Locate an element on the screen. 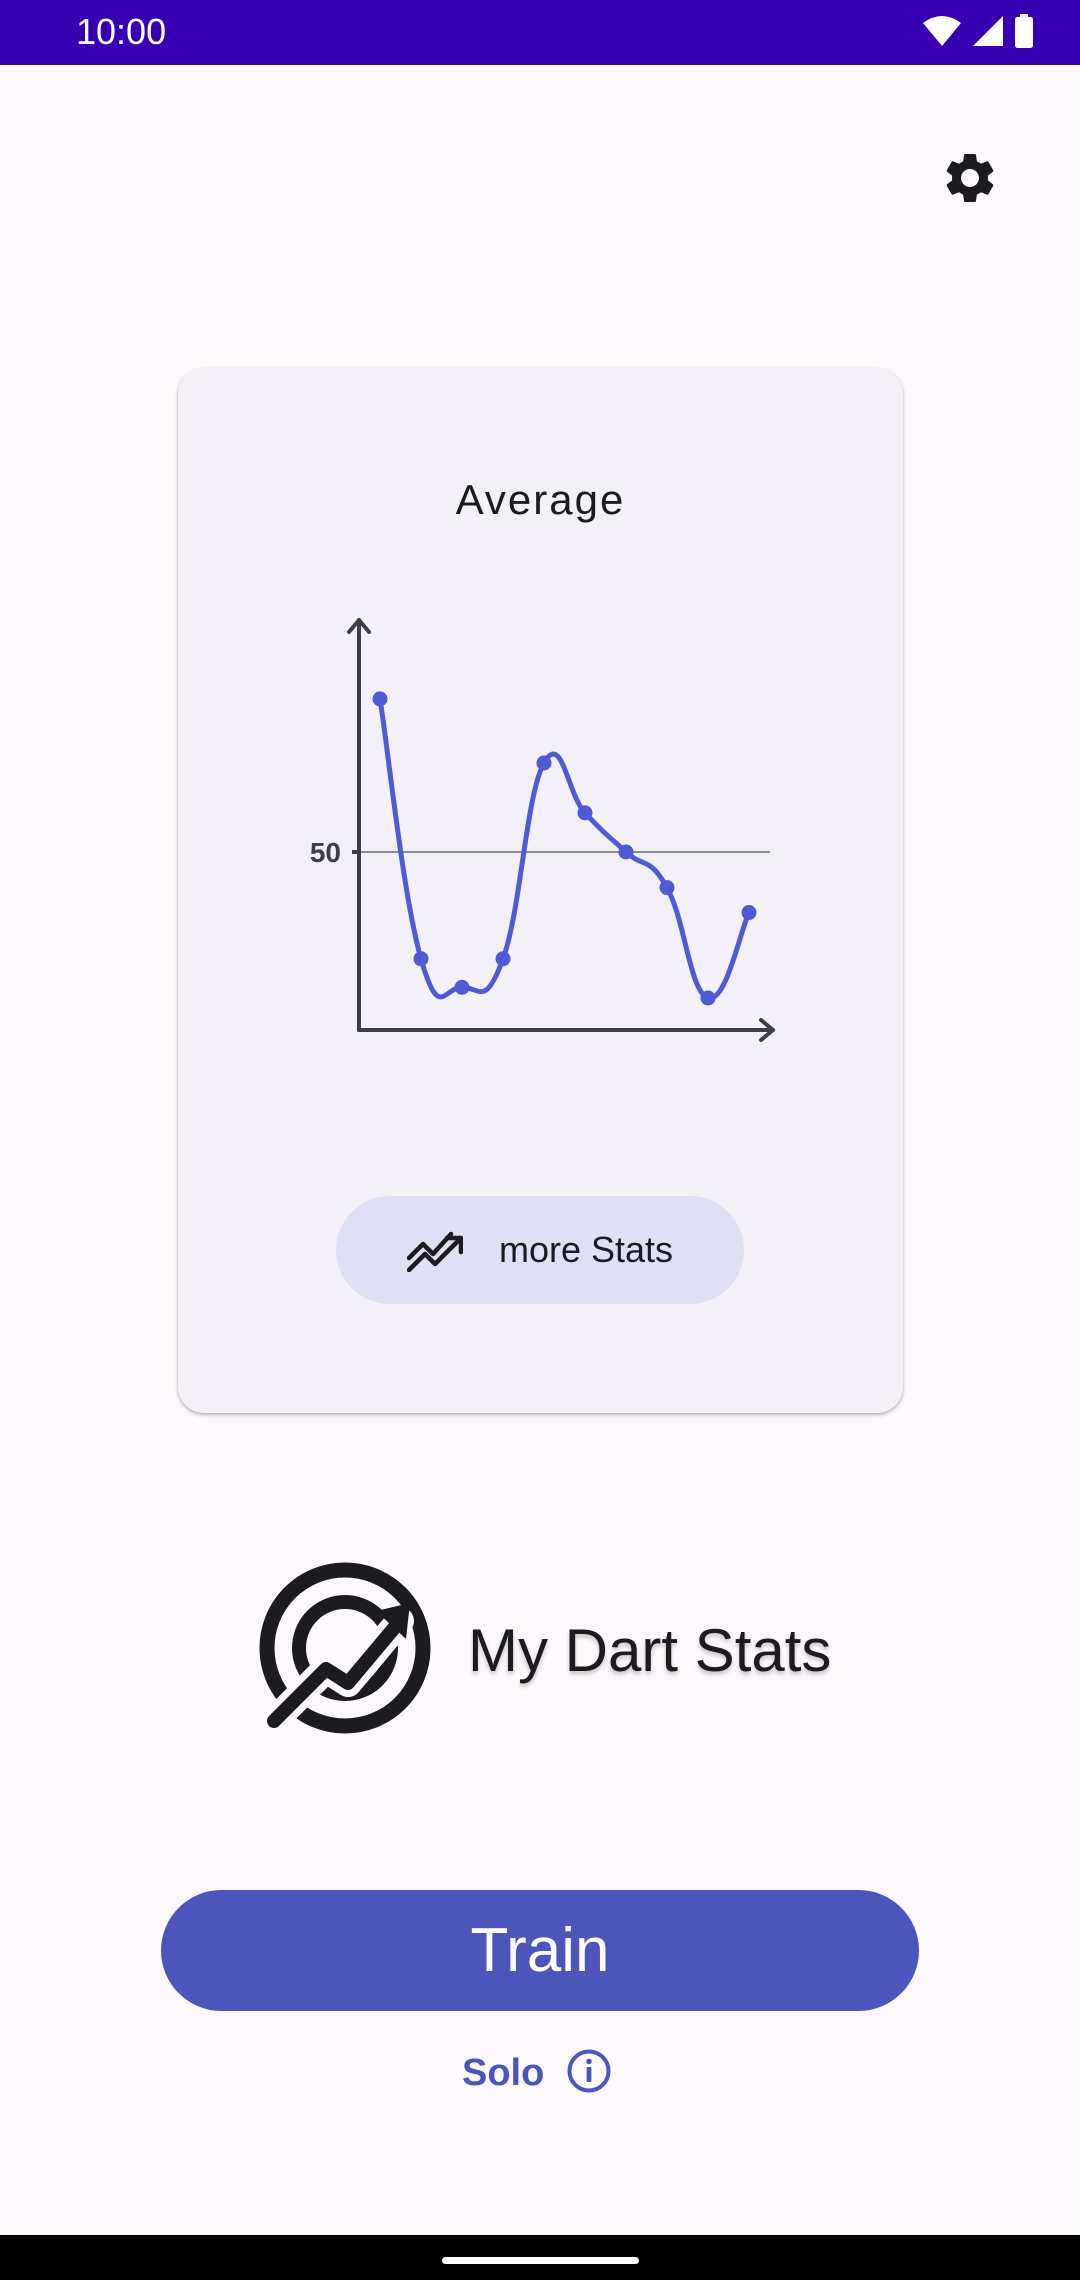  chart-series is located at coordinates (564, 848).